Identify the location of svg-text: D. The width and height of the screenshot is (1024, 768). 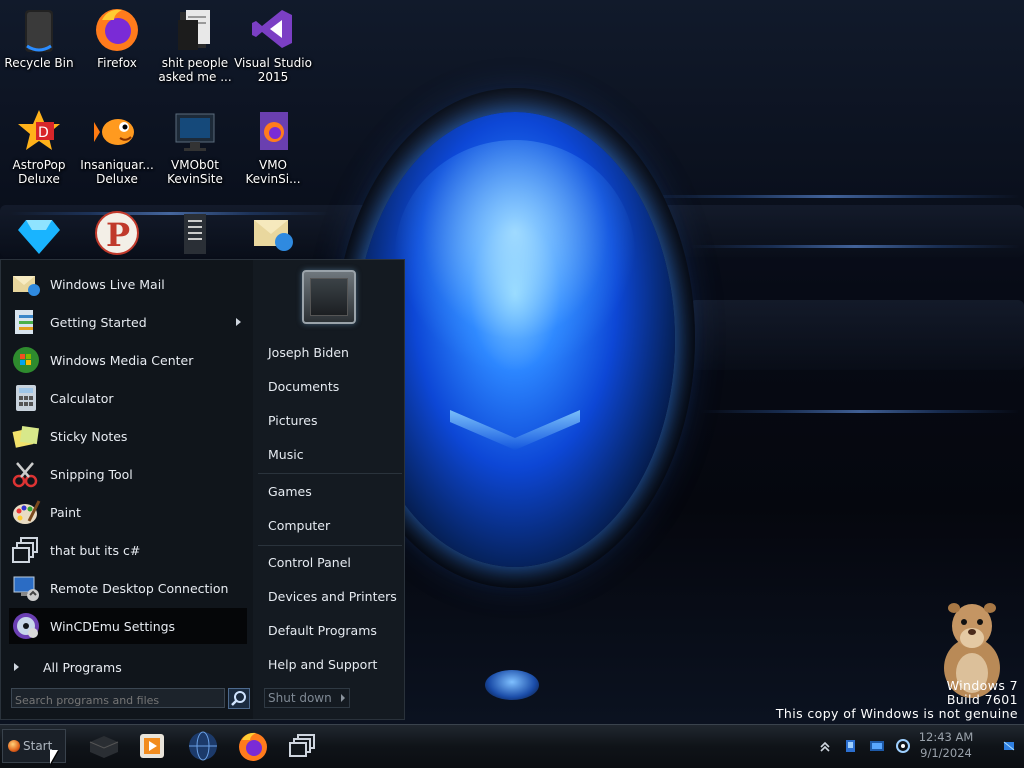
(43, 133).